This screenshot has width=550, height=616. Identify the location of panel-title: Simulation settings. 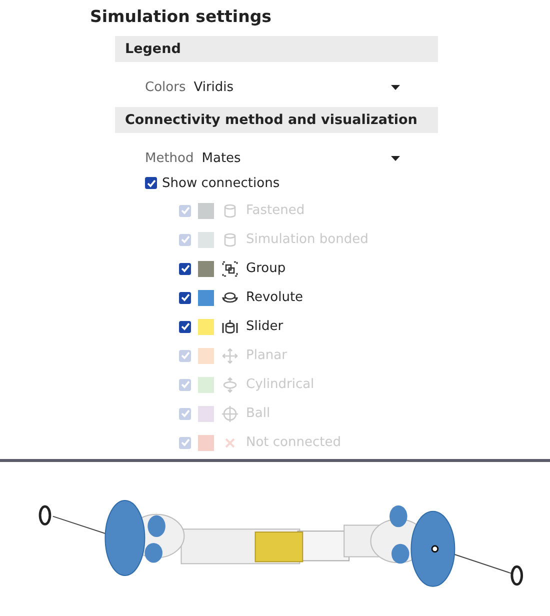
(181, 17).